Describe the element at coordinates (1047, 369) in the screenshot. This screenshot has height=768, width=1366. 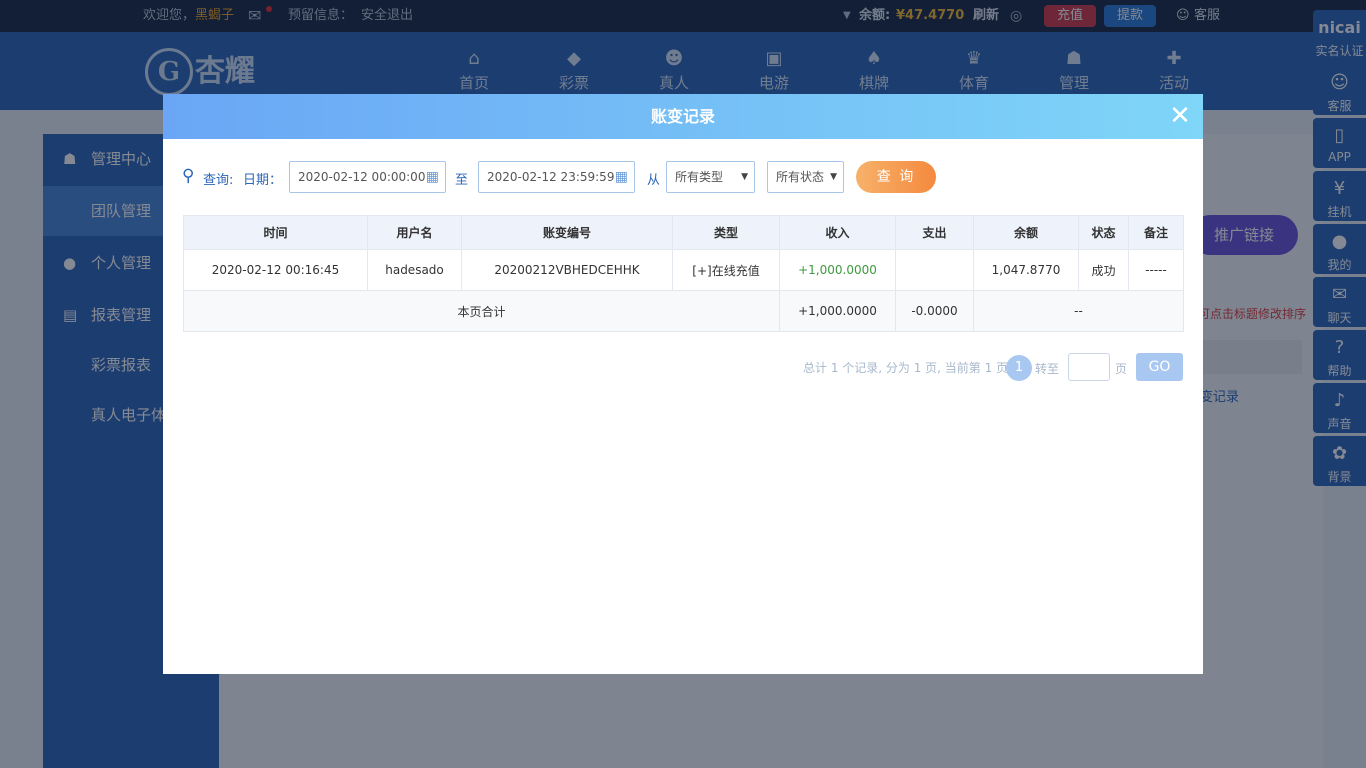
I see `jump-to-label: 转至` at that location.